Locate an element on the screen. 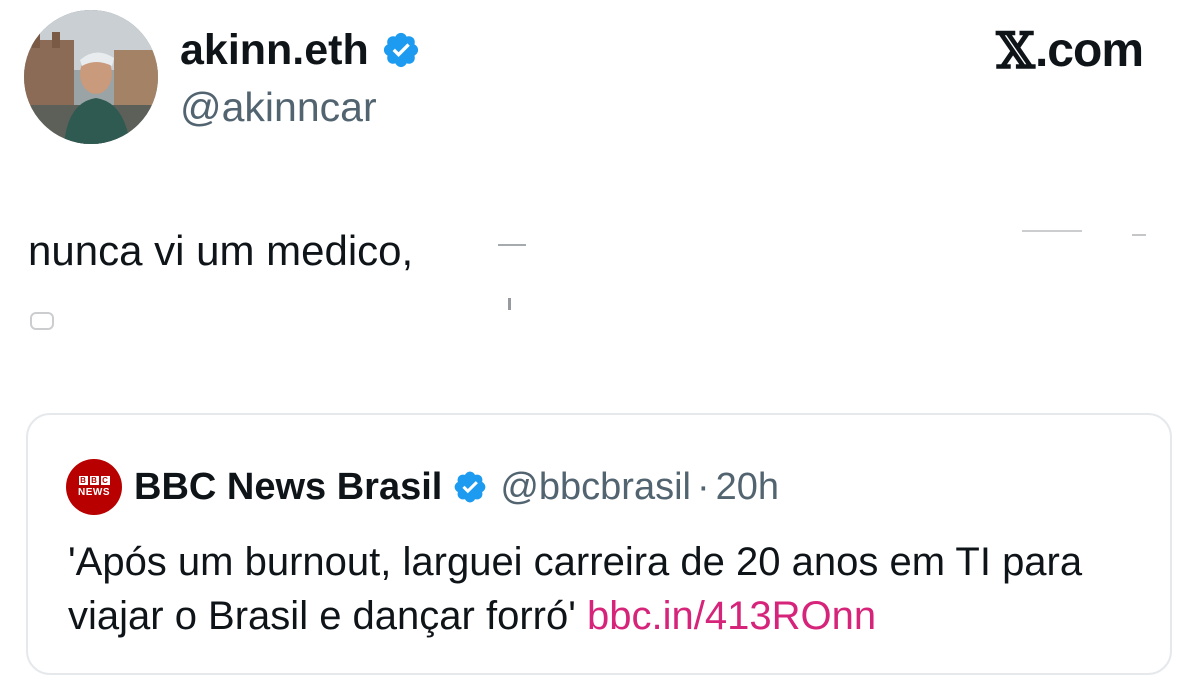 Image resolution: width=1199 pixels, height=688 pixels. x-brand-logo: 𝕏 .com is located at coordinates (1070, 50).